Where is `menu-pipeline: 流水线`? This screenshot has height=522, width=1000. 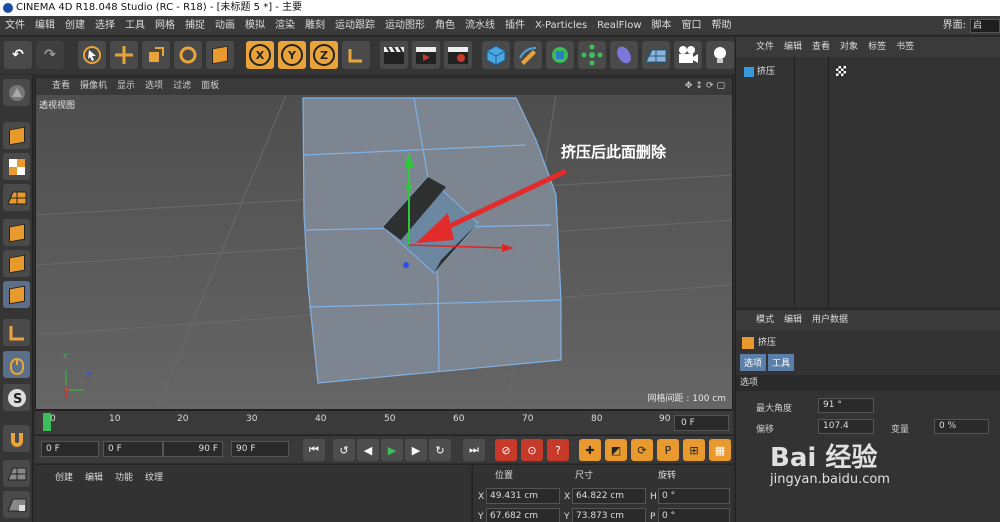
menu-pipeline: 流水线 is located at coordinates (480, 26).